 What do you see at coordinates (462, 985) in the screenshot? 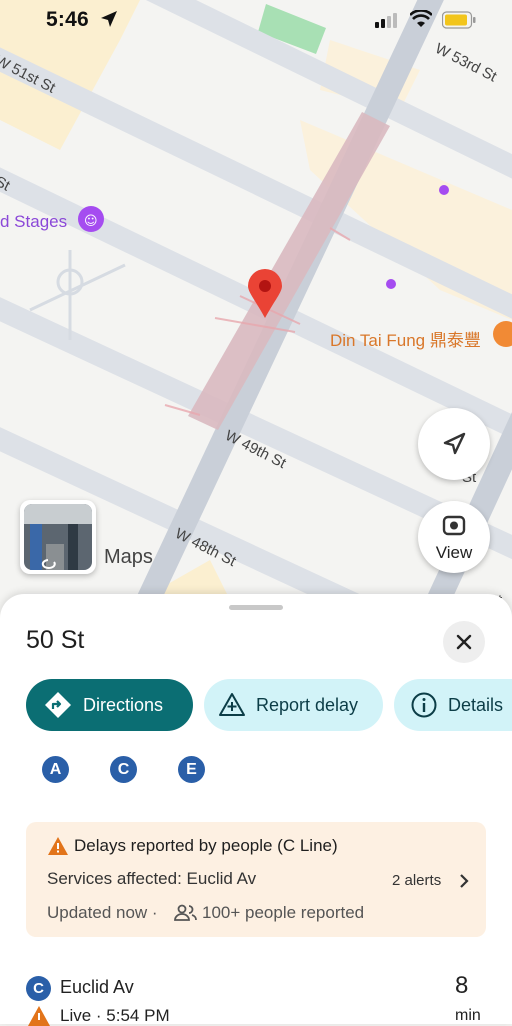
I see `departure-minutes: 8` at bounding box center [462, 985].